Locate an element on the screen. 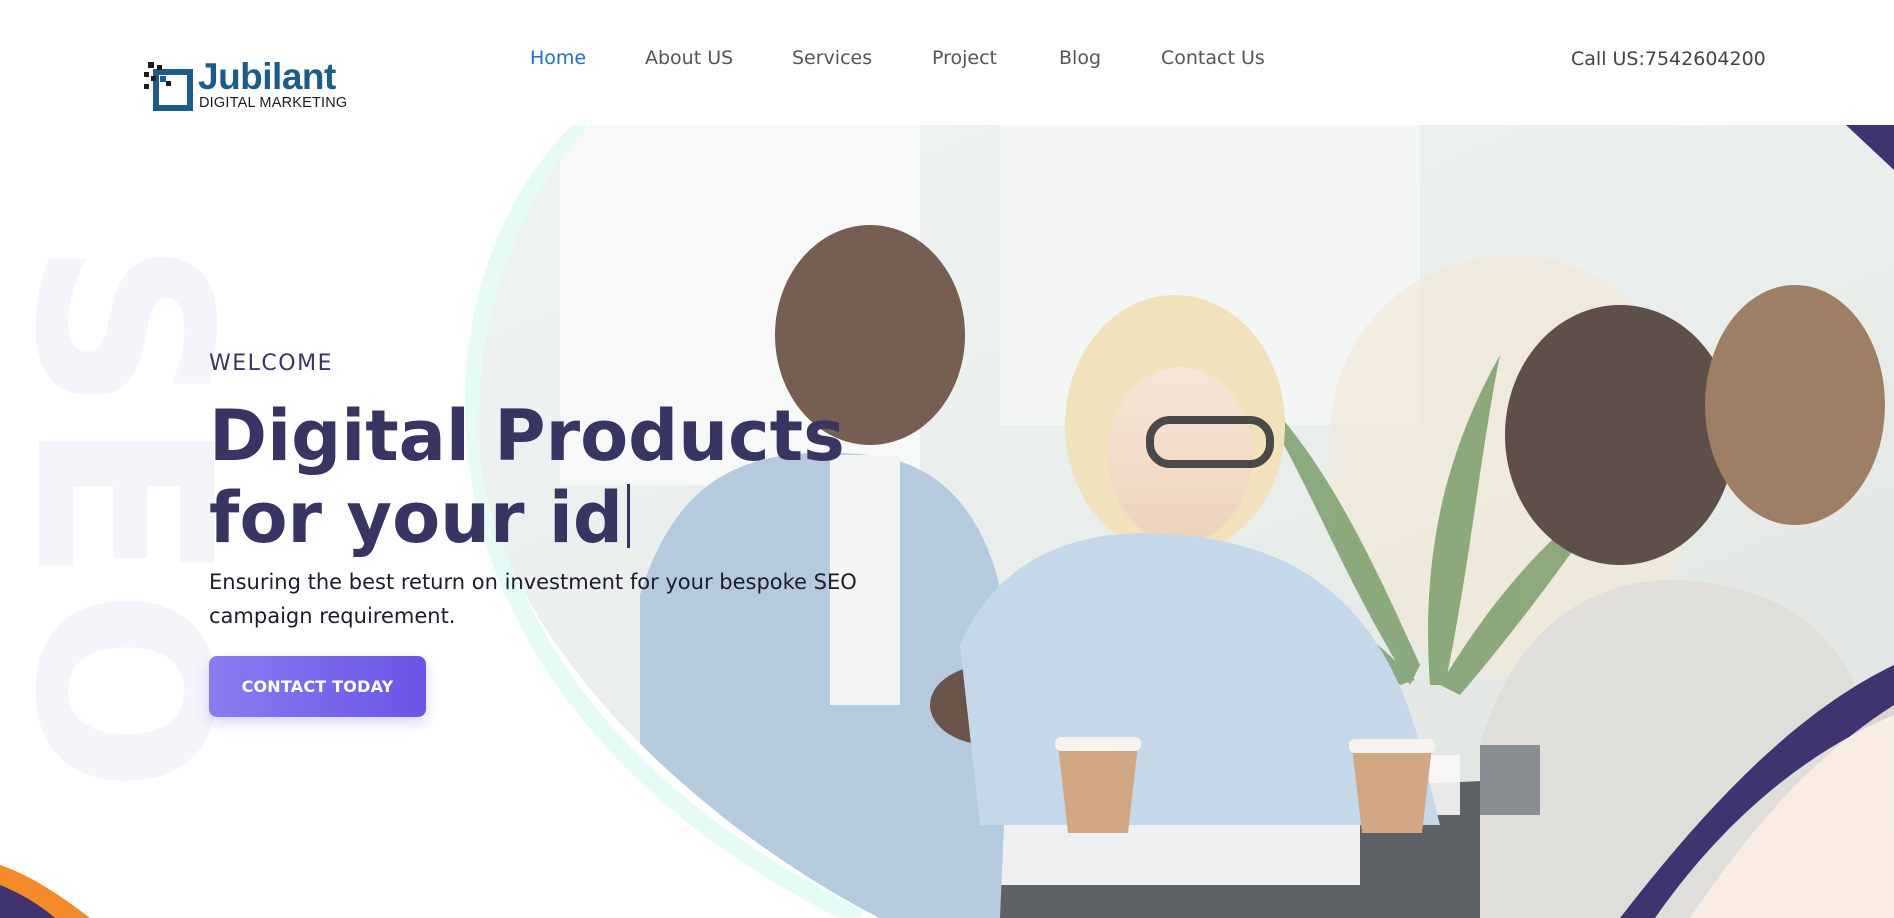 The height and width of the screenshot is (918, 1894). nav-about-us: About US is located at coordinates (689, 58).